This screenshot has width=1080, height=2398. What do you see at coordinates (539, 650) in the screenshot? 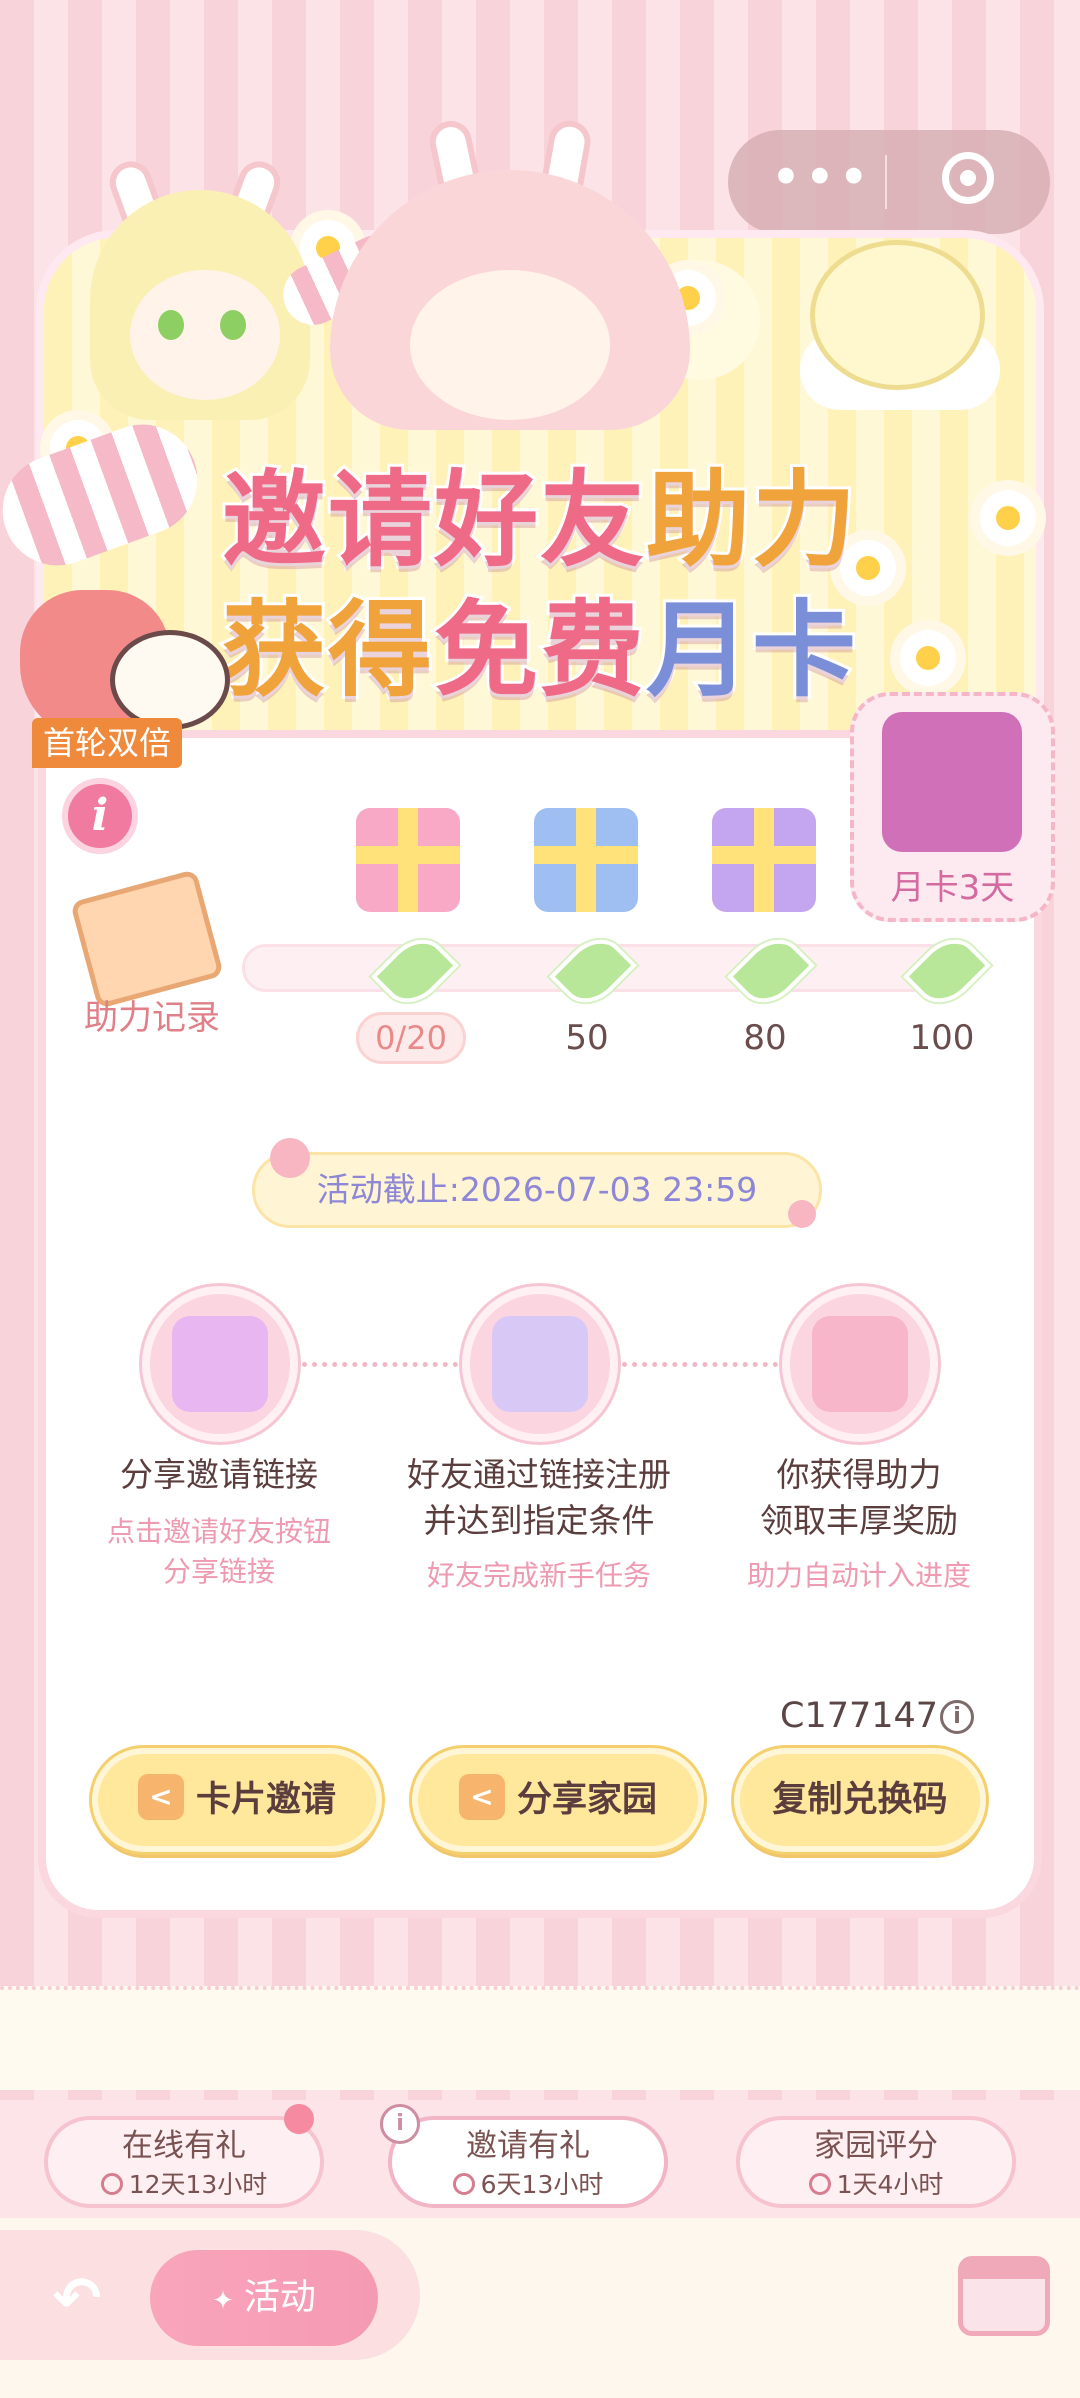
I see `title-free: 免费` at bounding box center [539, 650].